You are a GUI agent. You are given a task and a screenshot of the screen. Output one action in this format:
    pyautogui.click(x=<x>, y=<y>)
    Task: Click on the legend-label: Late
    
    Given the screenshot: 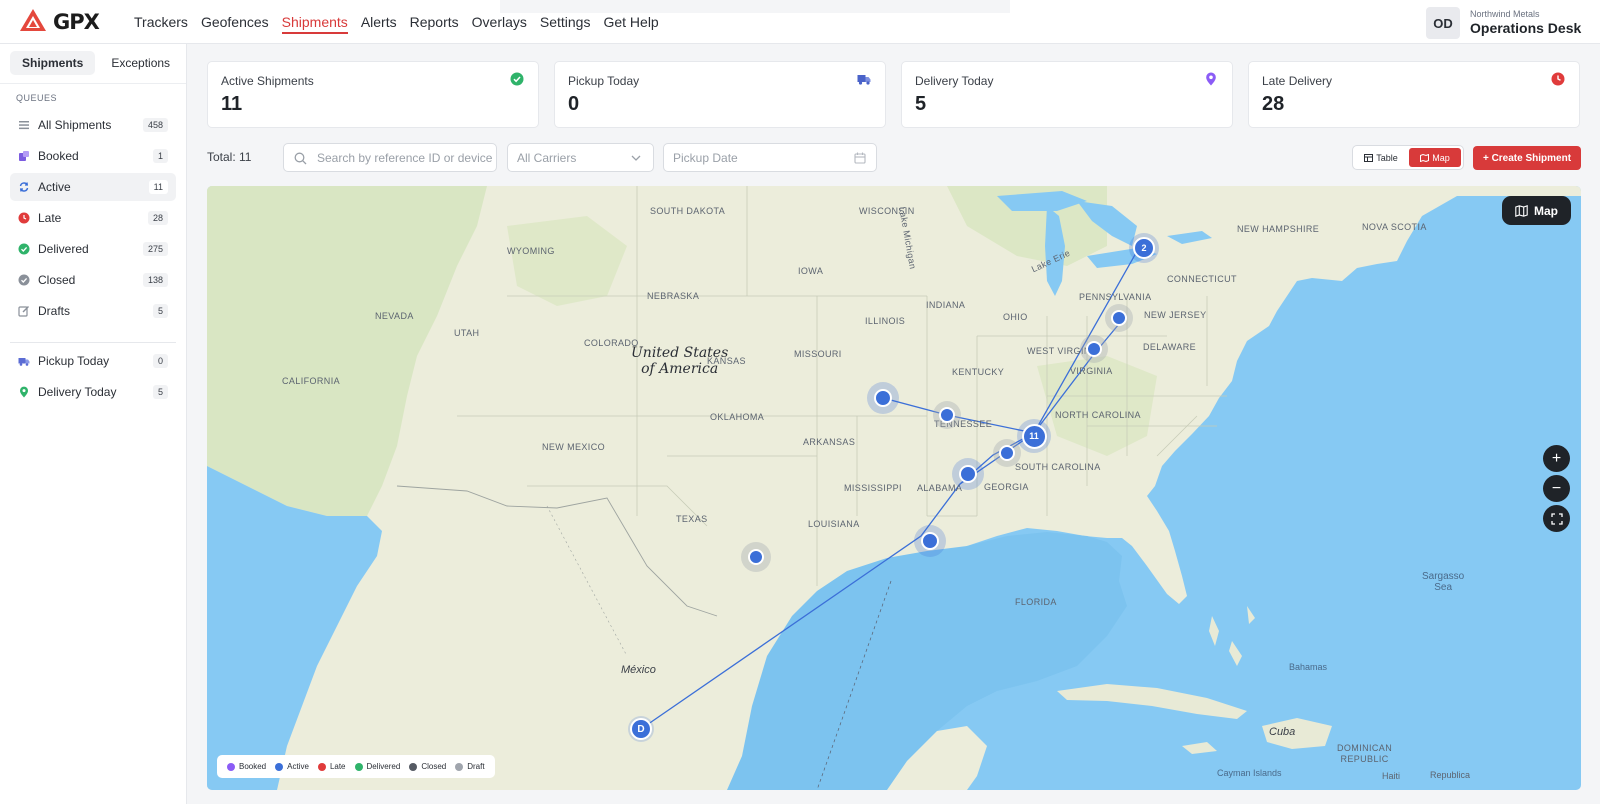 What is the action you would take?
    pyautogui.click(x=337, y=766)
    